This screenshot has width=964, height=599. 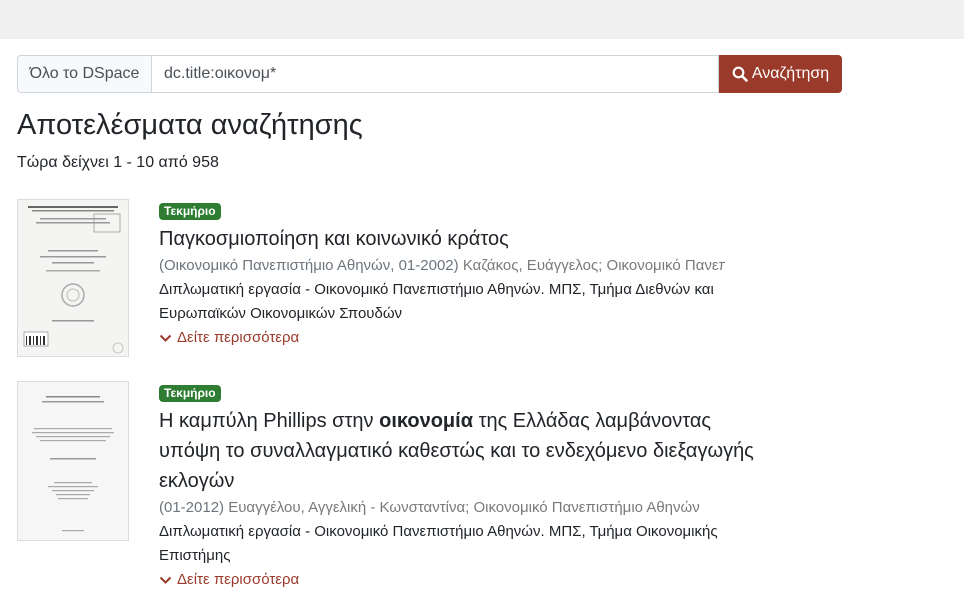 What do you see at coordinates (482, 19) in the screenshot?
I see `top-header-bar` at bounding box center [482, 19].